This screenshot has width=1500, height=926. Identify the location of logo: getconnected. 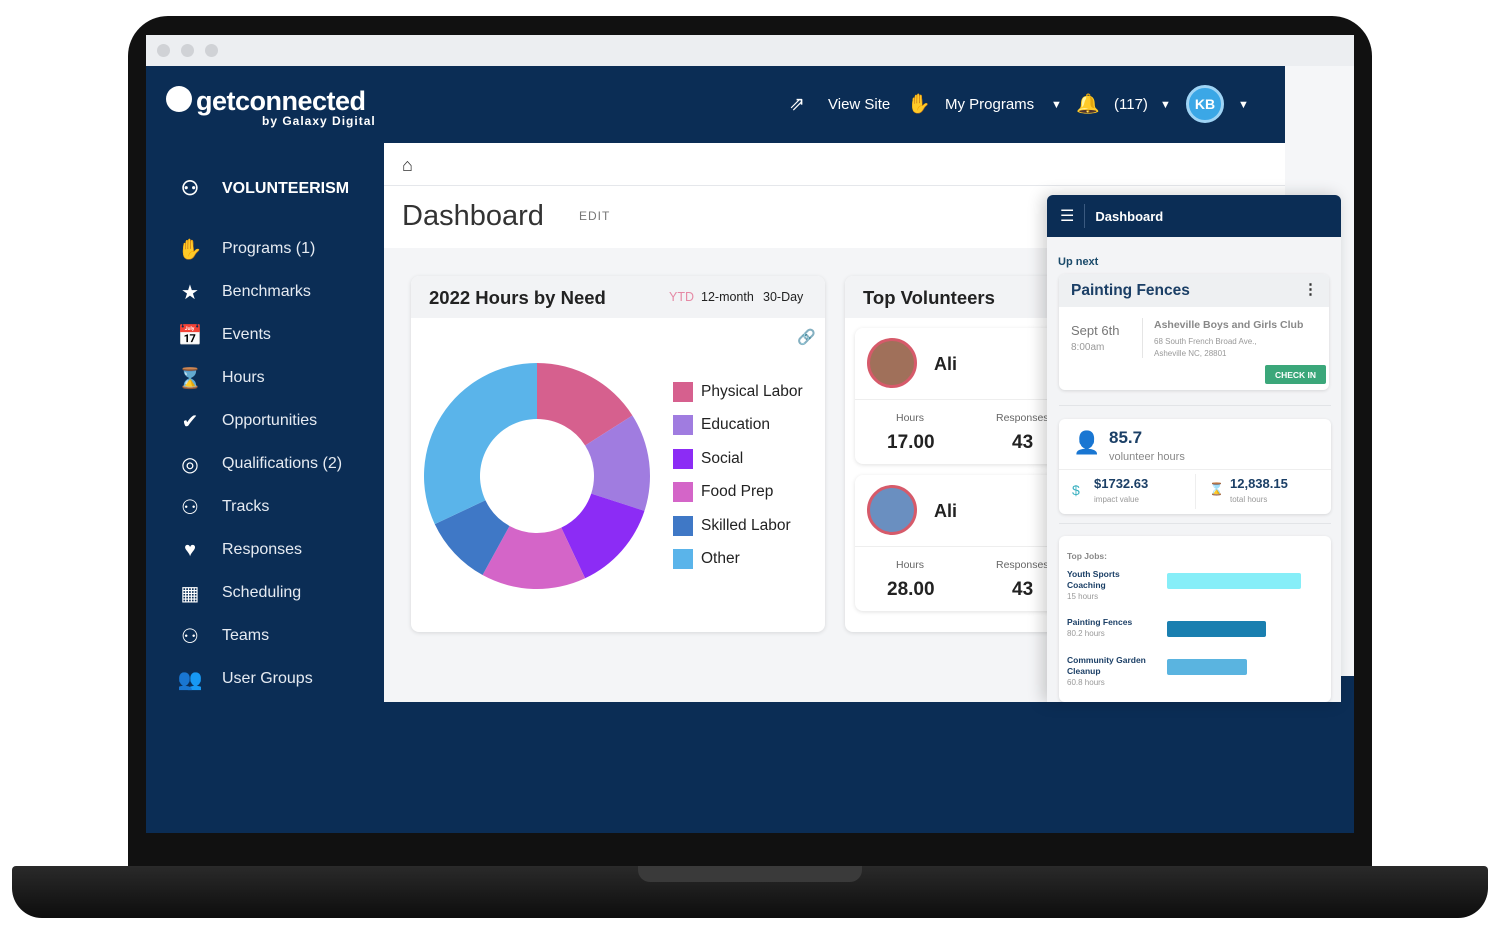
(281, 101).